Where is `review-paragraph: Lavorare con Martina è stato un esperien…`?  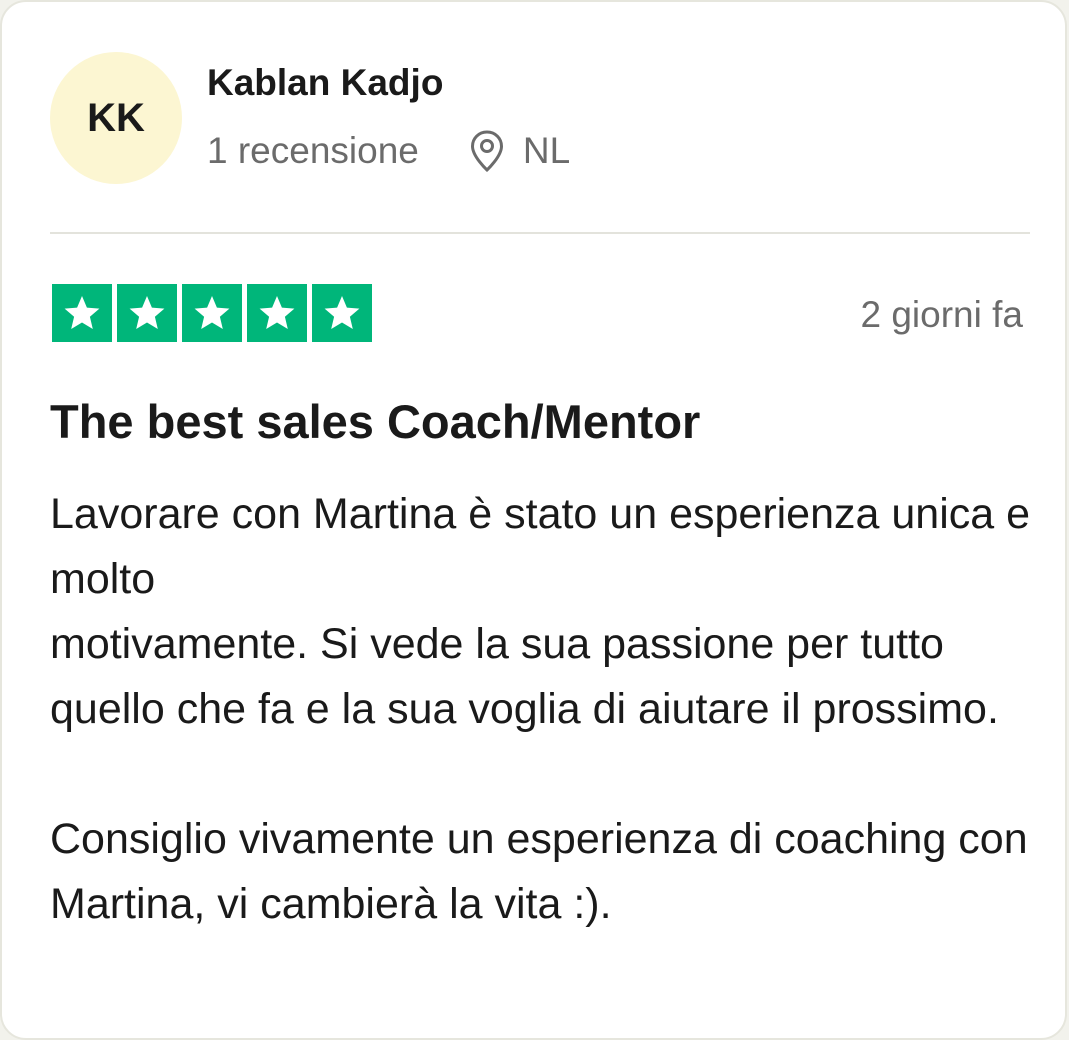 review-paragraph: Lavorare con Martina è stato un esperien… is located at coordinates (540, 546).